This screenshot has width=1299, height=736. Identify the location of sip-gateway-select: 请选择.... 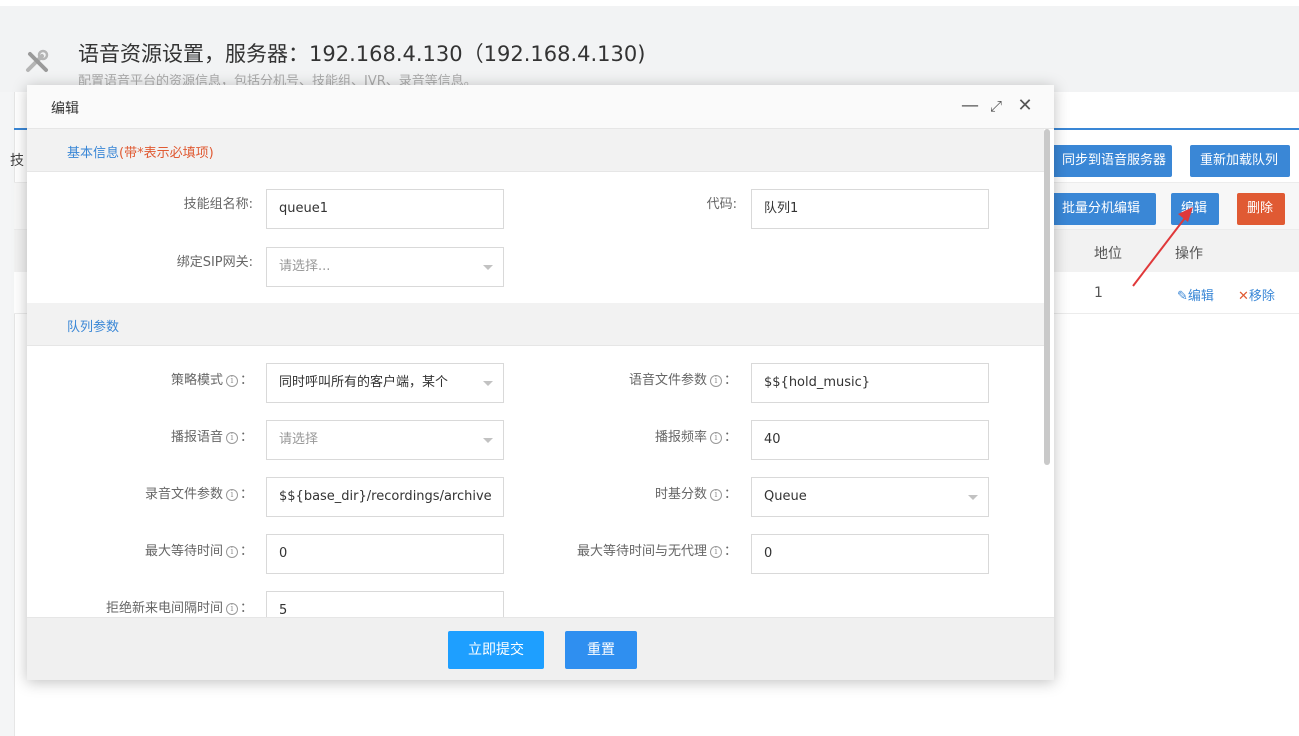
(385, 267).